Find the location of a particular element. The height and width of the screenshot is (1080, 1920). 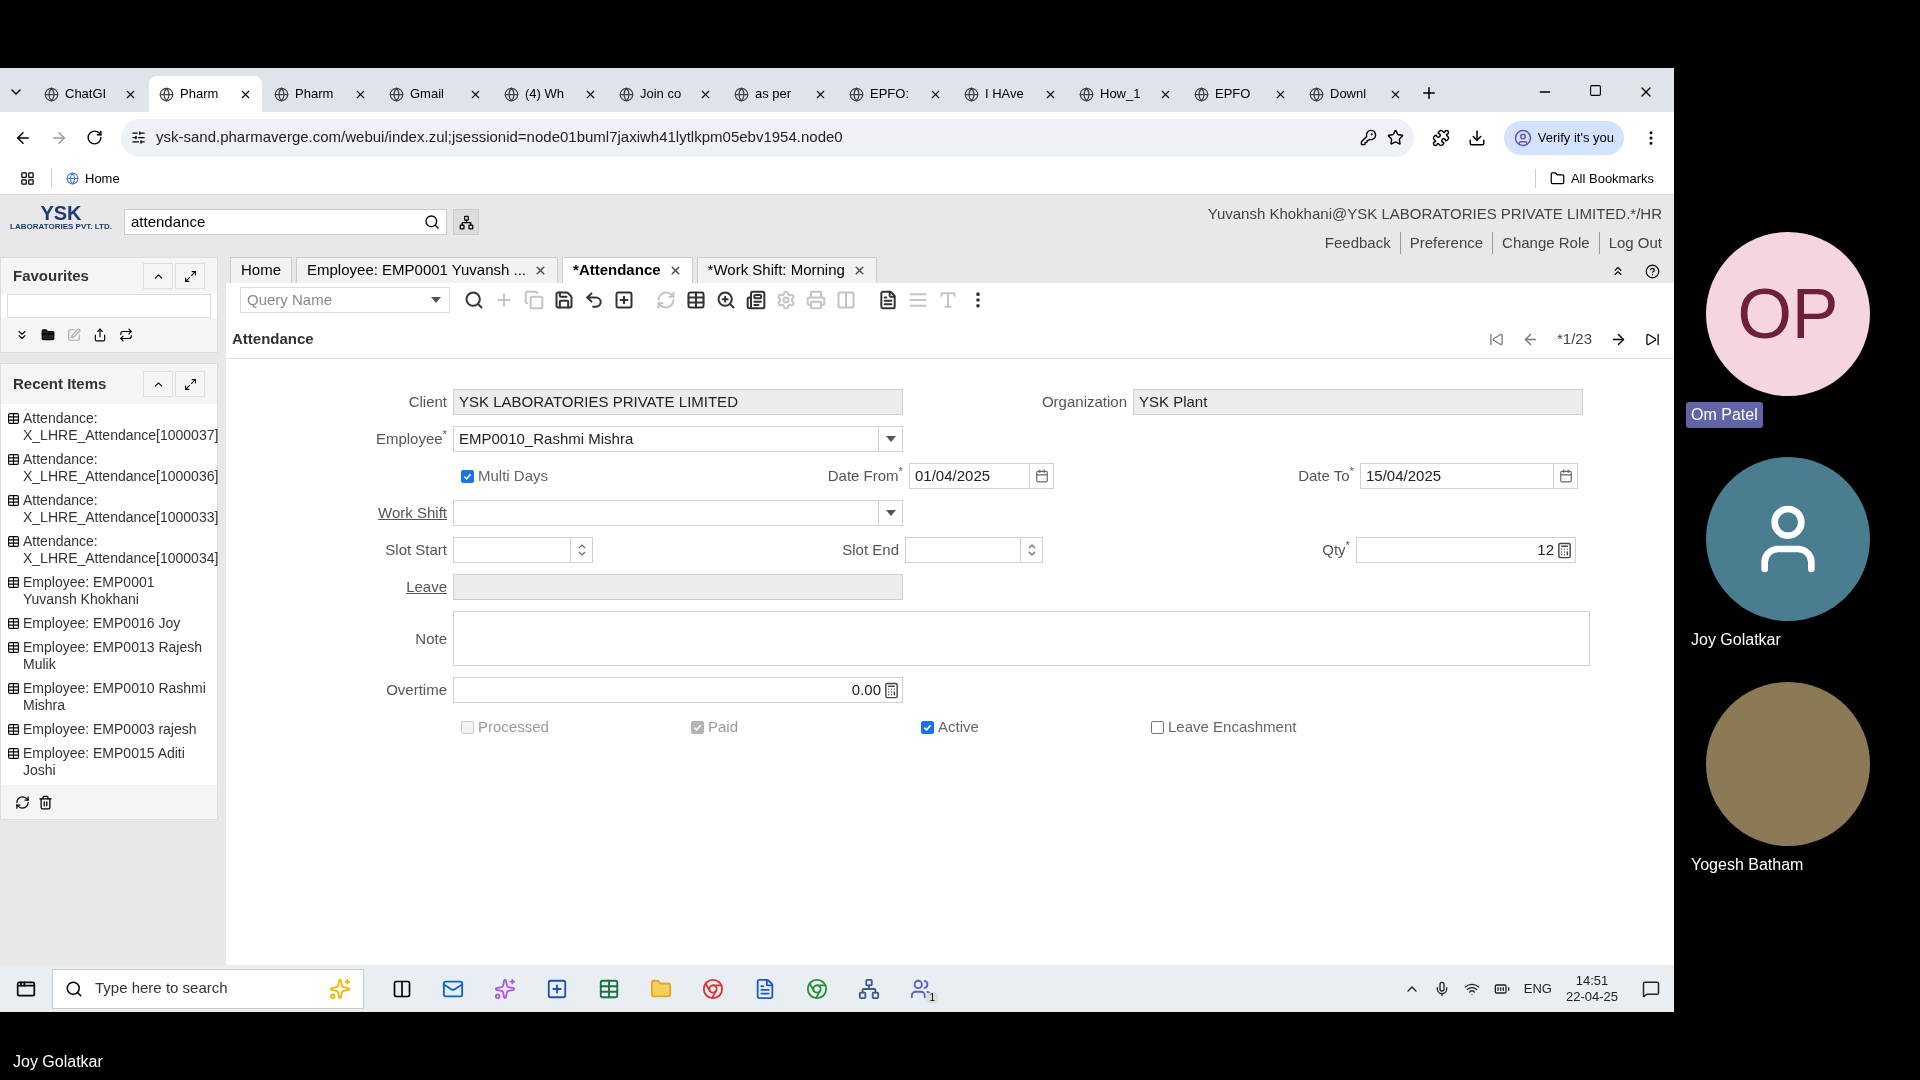

reload-icon is located at coordinates (94, 137).